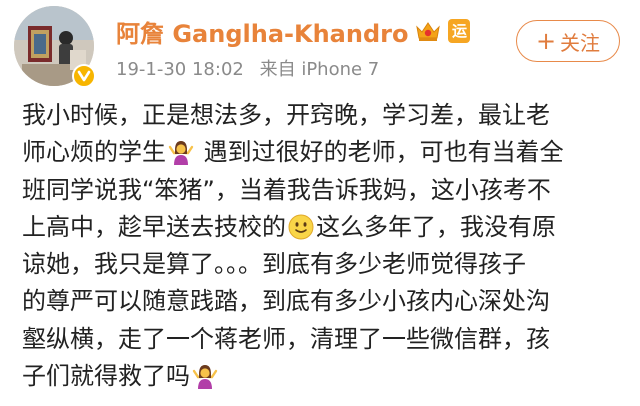 This screenshot has width=640, height=406. I want to click on plus-icon: +, so click(546, 41).